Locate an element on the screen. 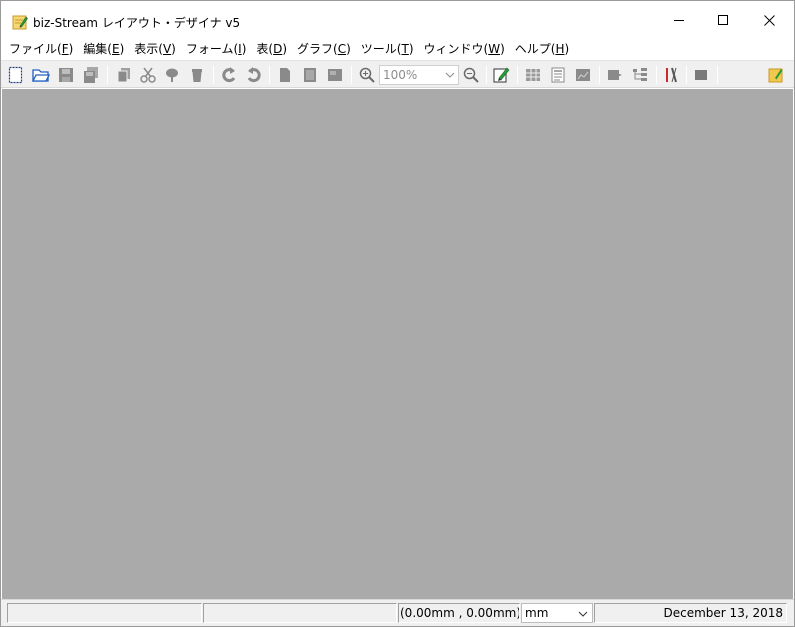 The width and height of the screenshot is (795, 627). edit-button is located at coordinates (501, 75).